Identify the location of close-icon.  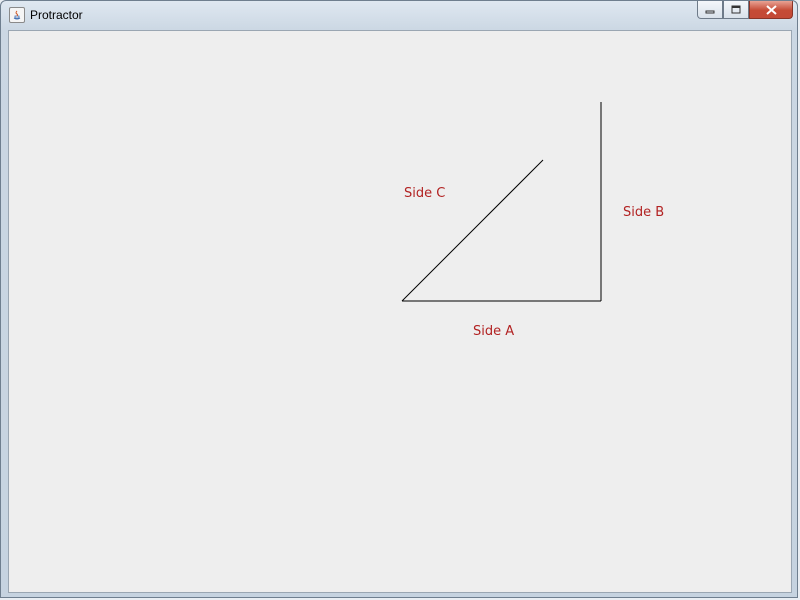
(771, 9).